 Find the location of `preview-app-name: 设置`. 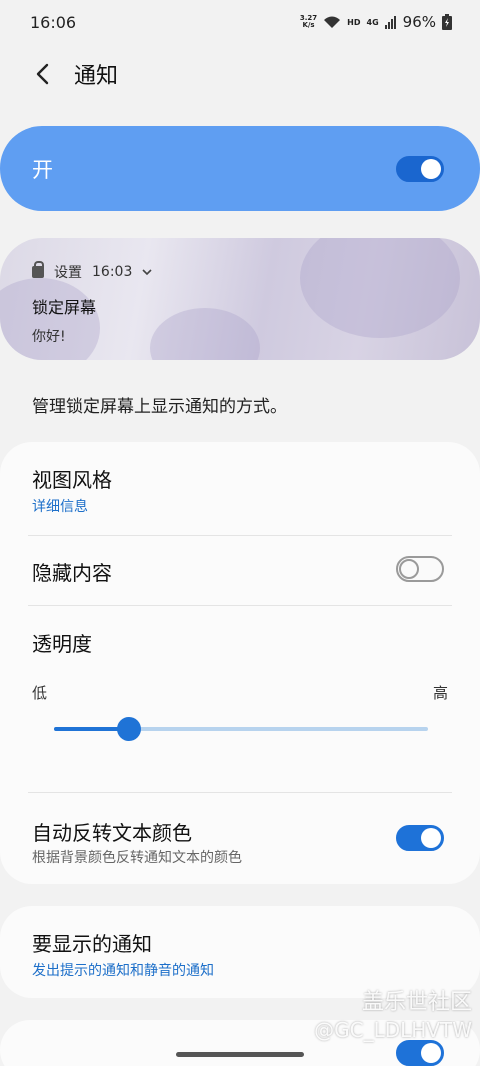

preview-app-name: 设置 is located at coordinates (68, 273).